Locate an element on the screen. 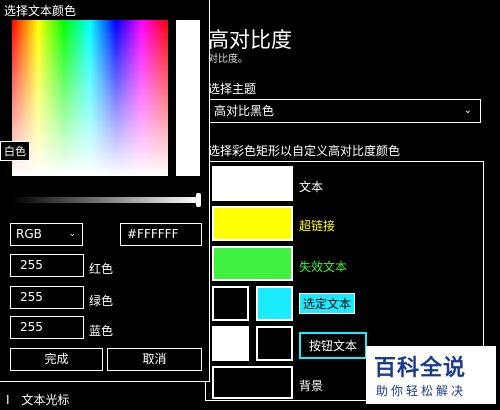 The height and width of the screenshot is (410, 500). color-name-tooltip: 白色 is located at coordinates (15, 151).